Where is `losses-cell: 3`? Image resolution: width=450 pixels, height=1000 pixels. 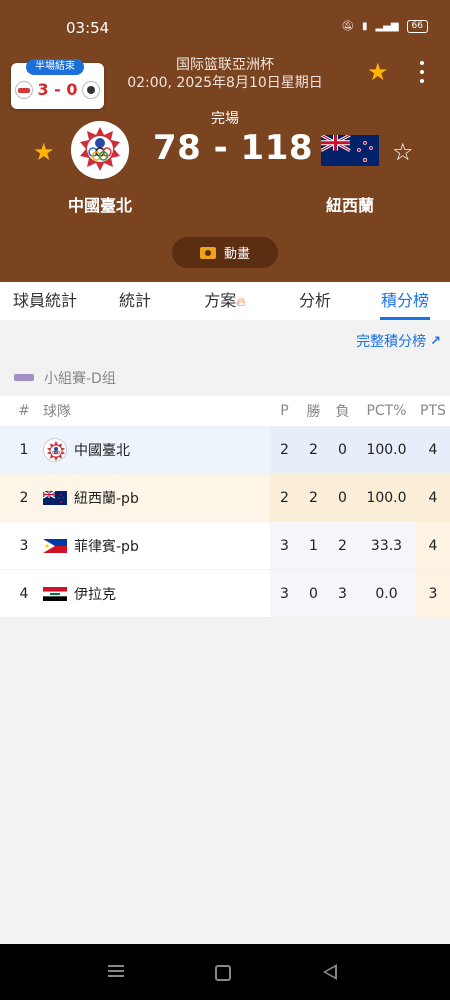 losses-cell: 3 is located at coordinates (342, 593).